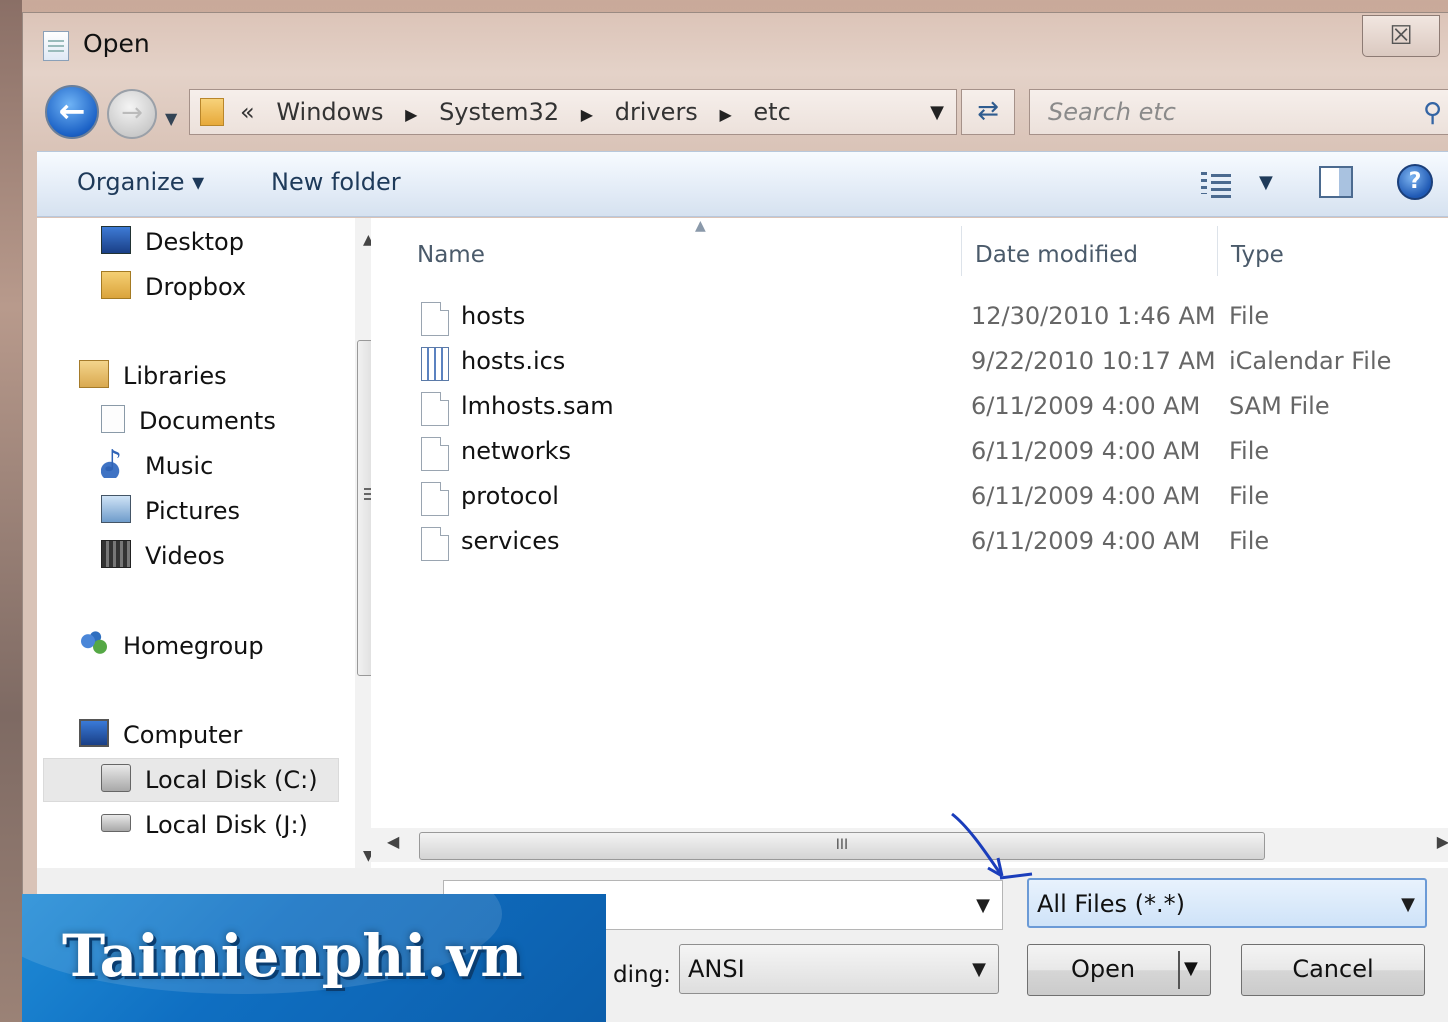 Image resolution: width=1448 pixels, height=1022 pixels. What do you see at coordinates (116, 240) in the screenshot?
I see `desktop-icon` at bounding box center [116, 240].